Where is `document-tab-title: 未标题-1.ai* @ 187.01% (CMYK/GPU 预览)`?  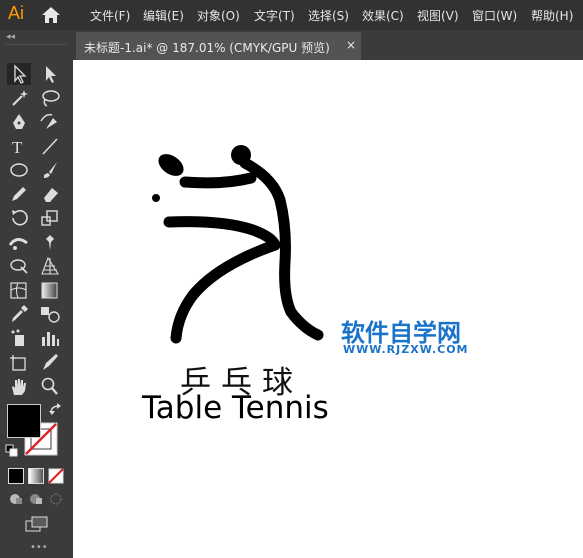 document-tab-title: 未标题-1.ai* @ 187.01% (CMYK/GPU 预览) is located at coordinates (207, 48).